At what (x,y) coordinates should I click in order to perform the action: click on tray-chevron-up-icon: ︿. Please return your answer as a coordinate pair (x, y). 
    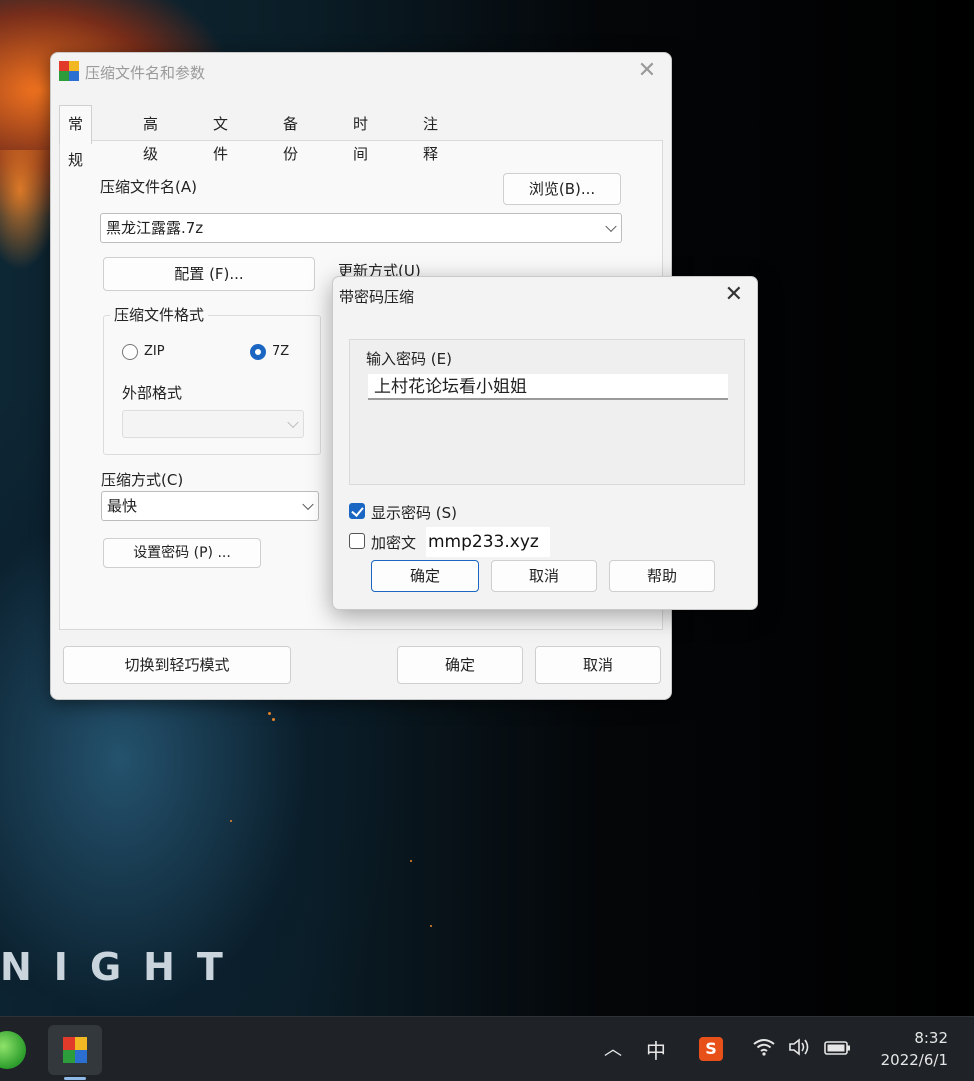
    Looking at the image, I should click on (613, 1048).